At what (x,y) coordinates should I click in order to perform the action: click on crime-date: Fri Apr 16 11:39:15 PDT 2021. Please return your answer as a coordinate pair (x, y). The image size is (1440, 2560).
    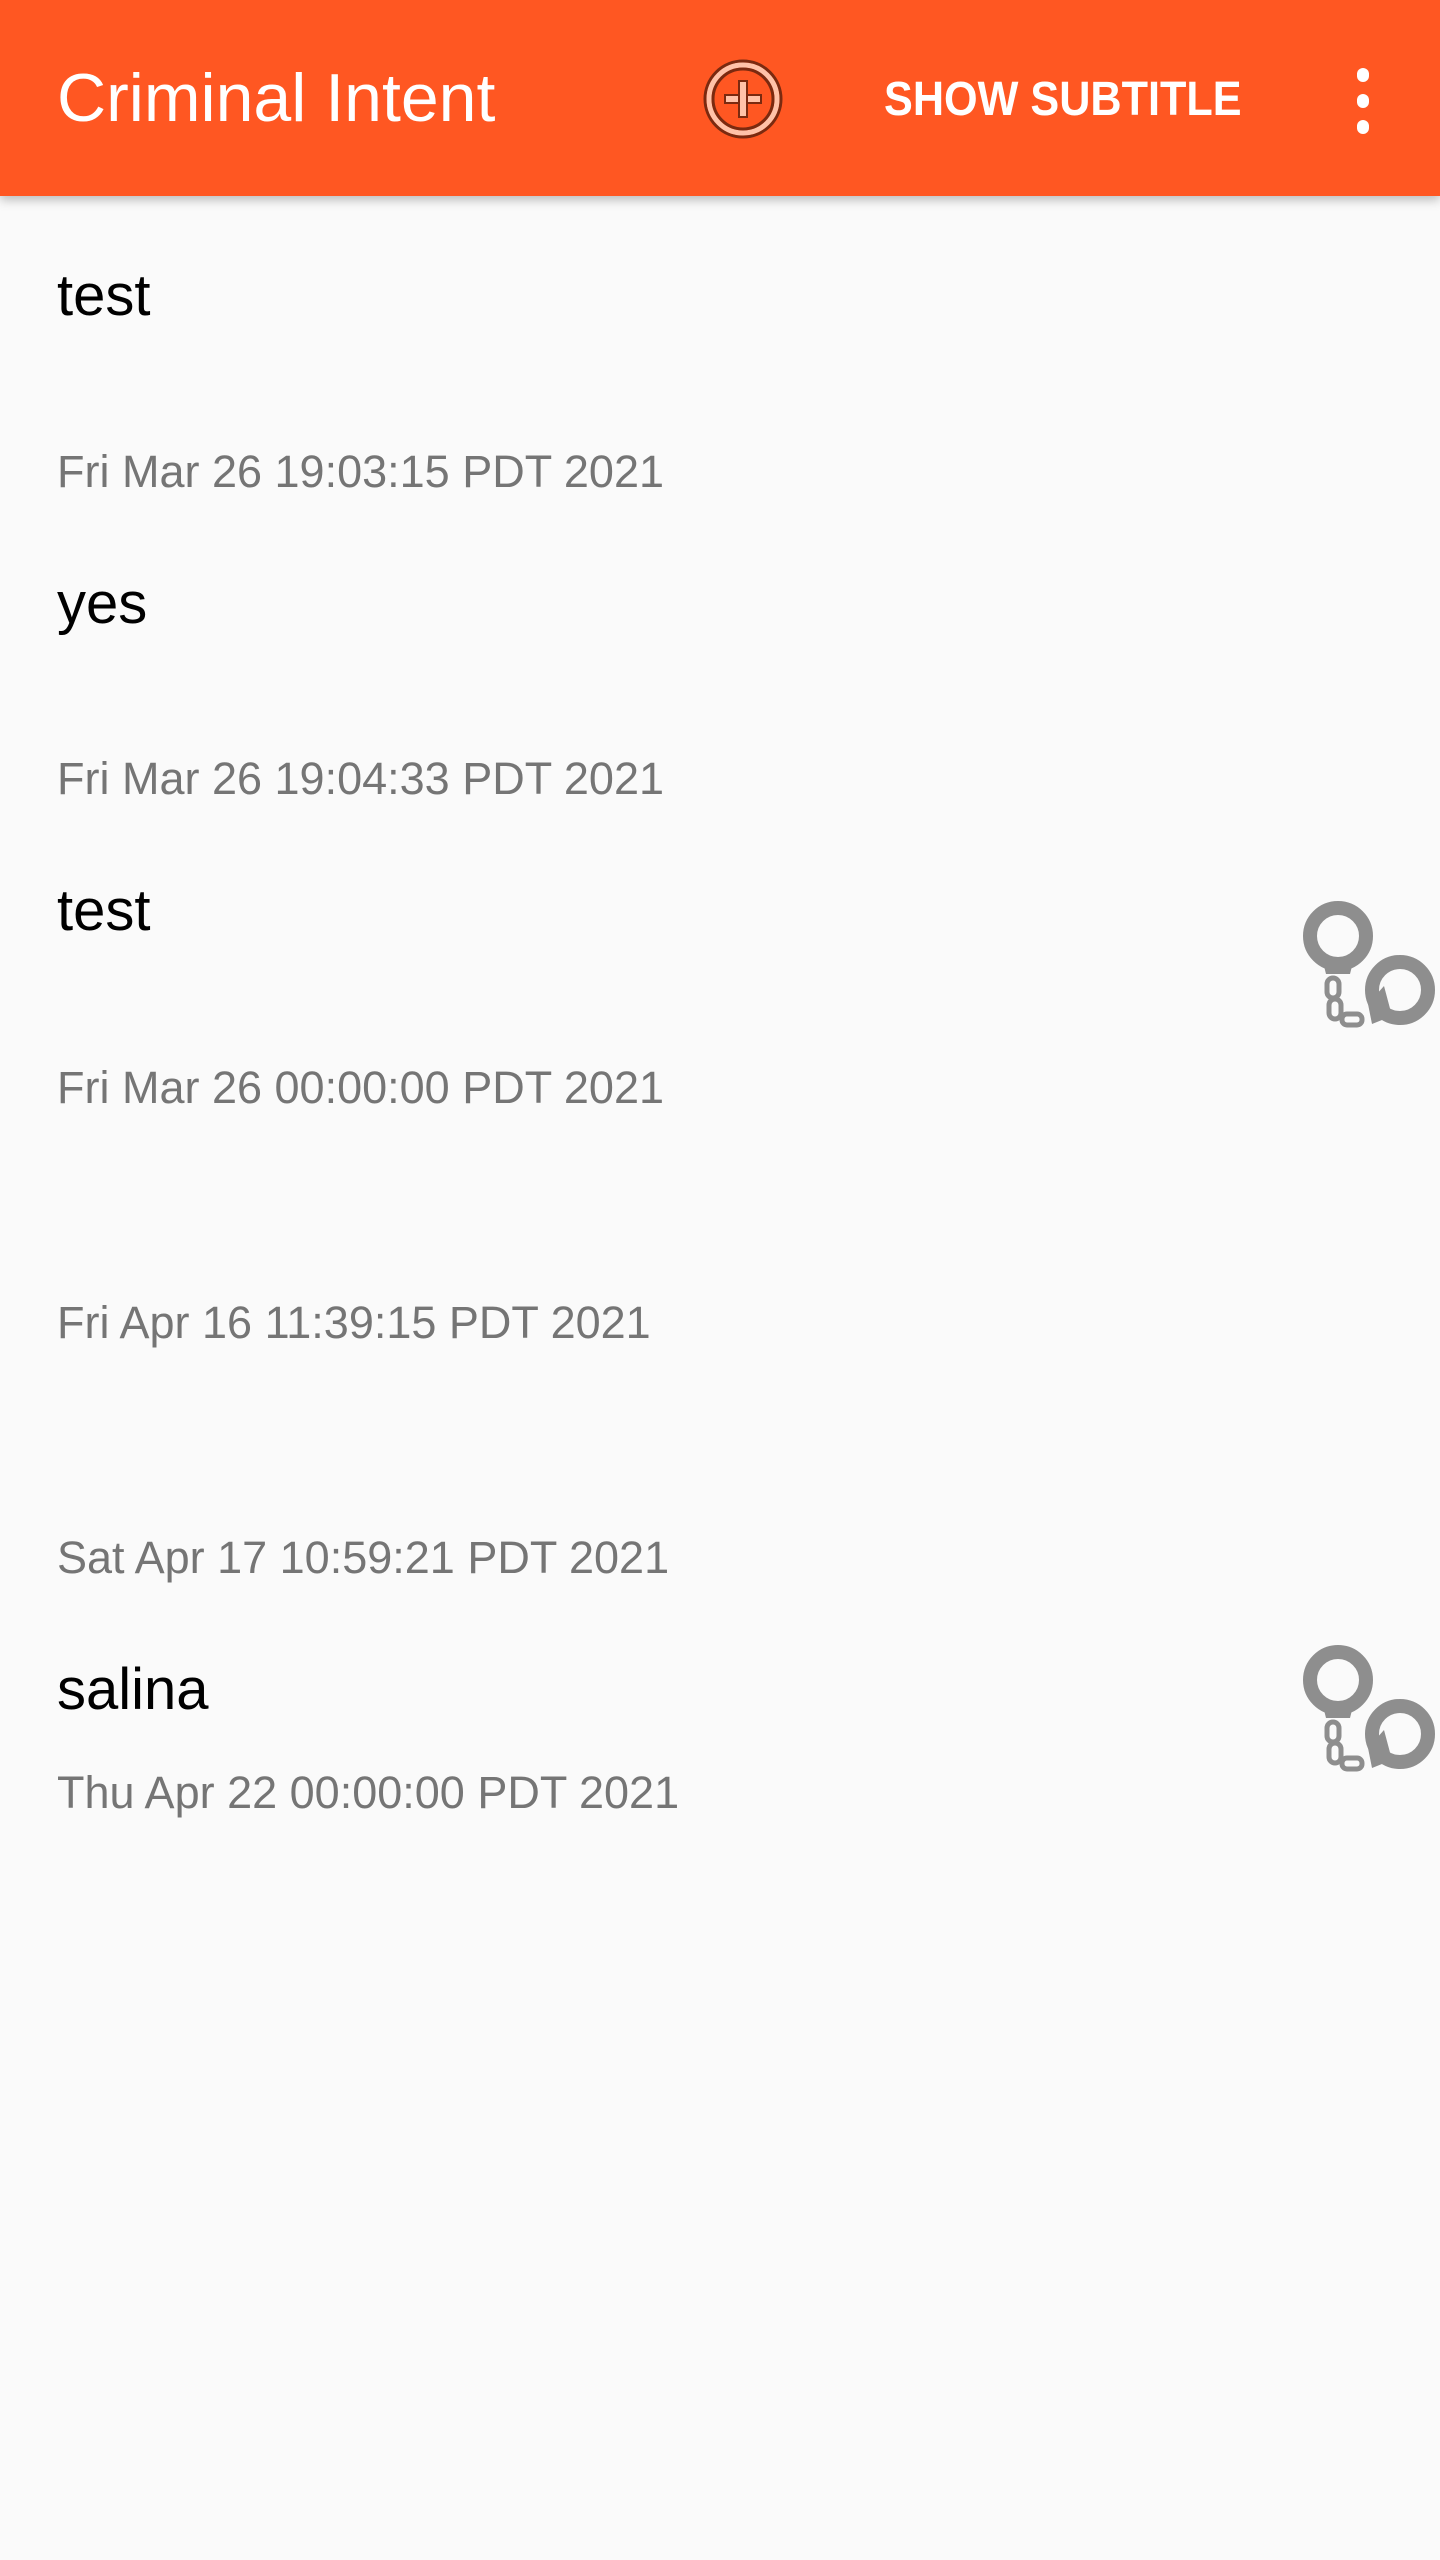
    Looking at the image, I should click on (354, 1322).